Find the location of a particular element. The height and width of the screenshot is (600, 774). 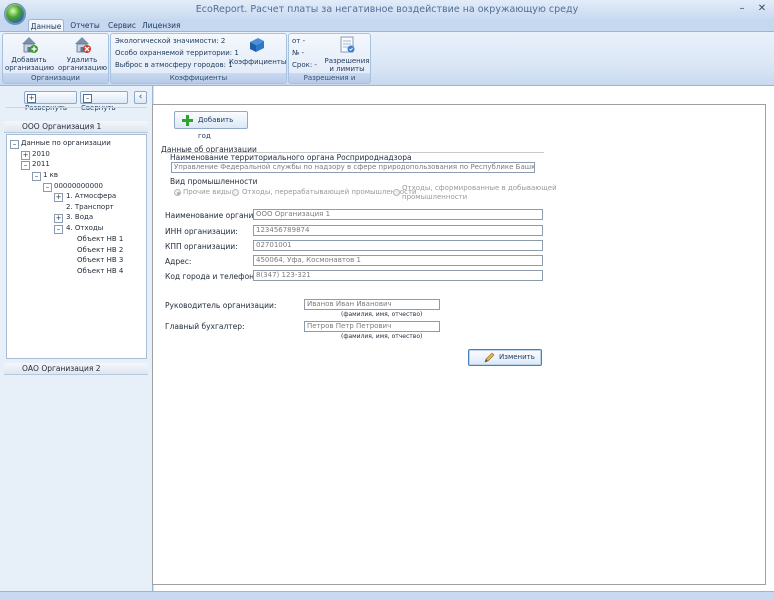

collapse-label: Свернуть is located at coordinates (98, 108).